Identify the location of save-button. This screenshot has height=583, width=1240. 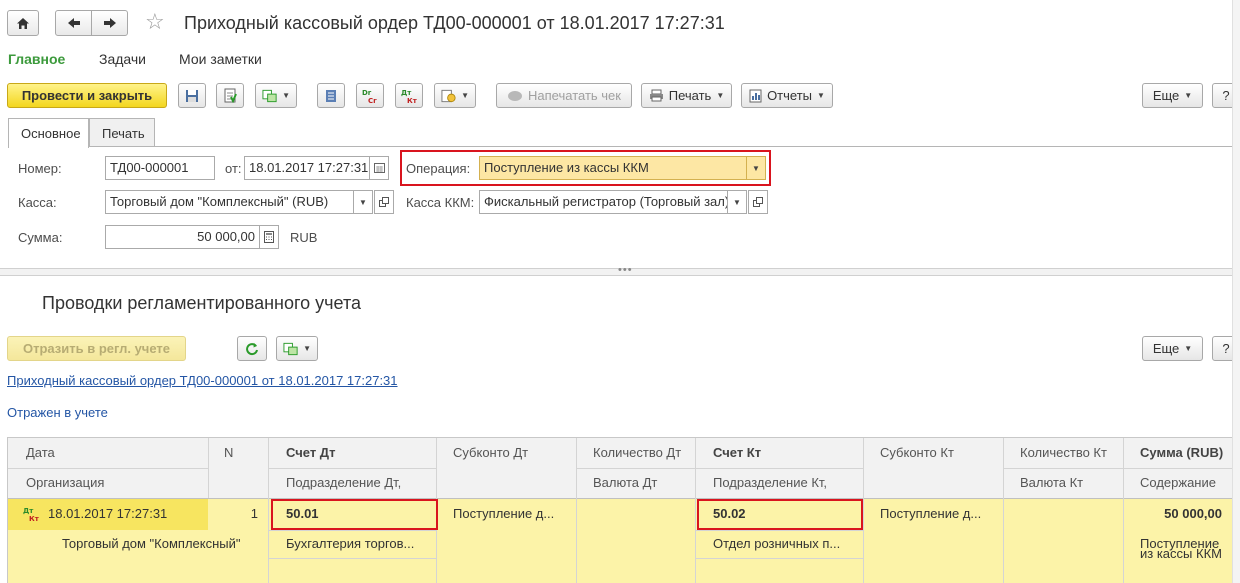
(192, 95).